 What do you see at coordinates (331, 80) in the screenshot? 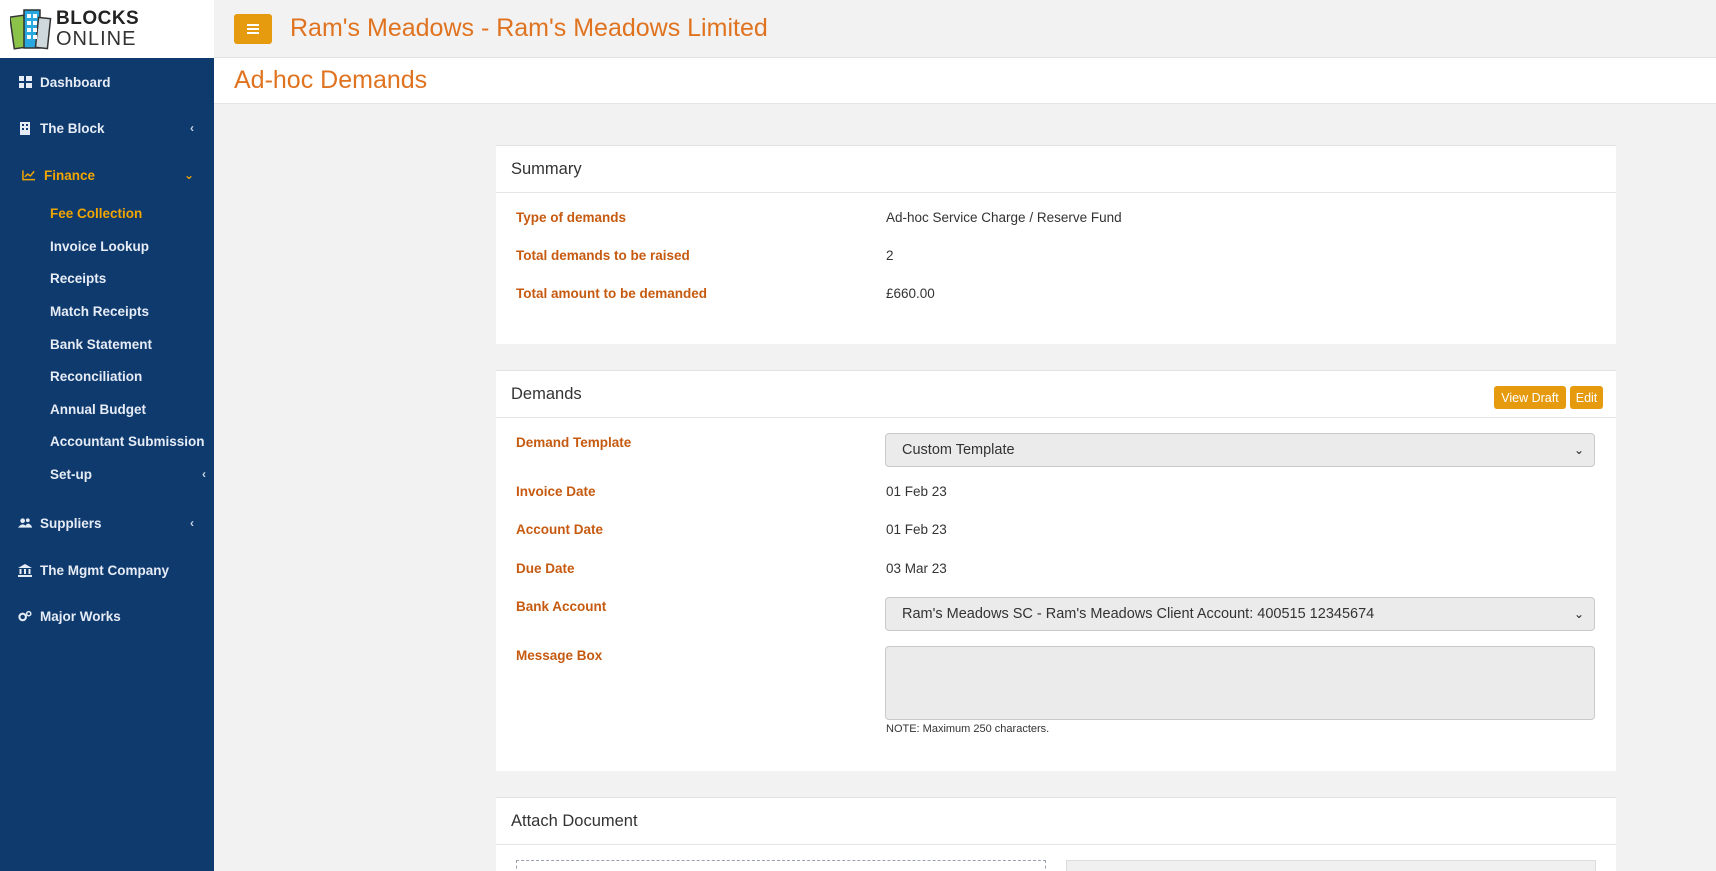
I see `page-title: Ad-hoc Demands` at bounding box center [331, 80].